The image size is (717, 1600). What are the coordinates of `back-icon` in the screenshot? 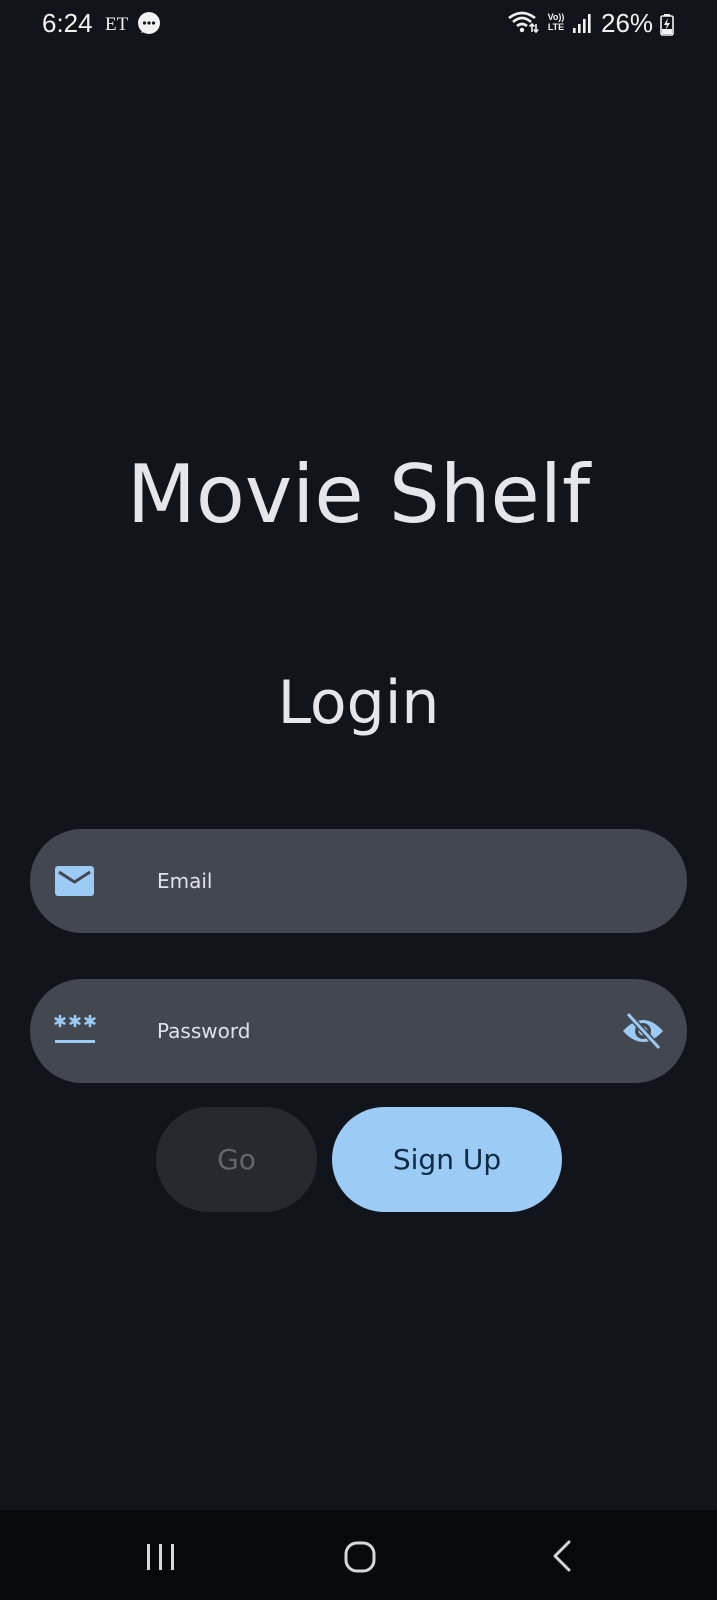 It's located at (563, 1556).